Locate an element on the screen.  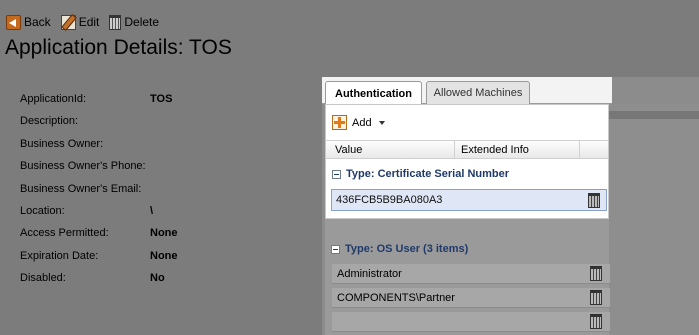
edit-label: Edit is located at coordinates (89, 22).